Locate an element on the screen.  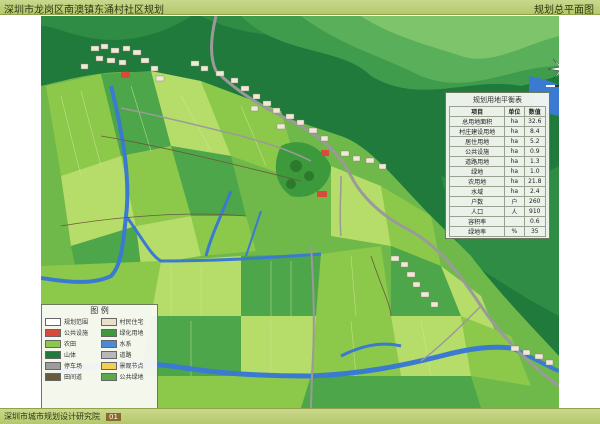
table-row: 水域 ha 2.4 is located at coordinates (497, 191).